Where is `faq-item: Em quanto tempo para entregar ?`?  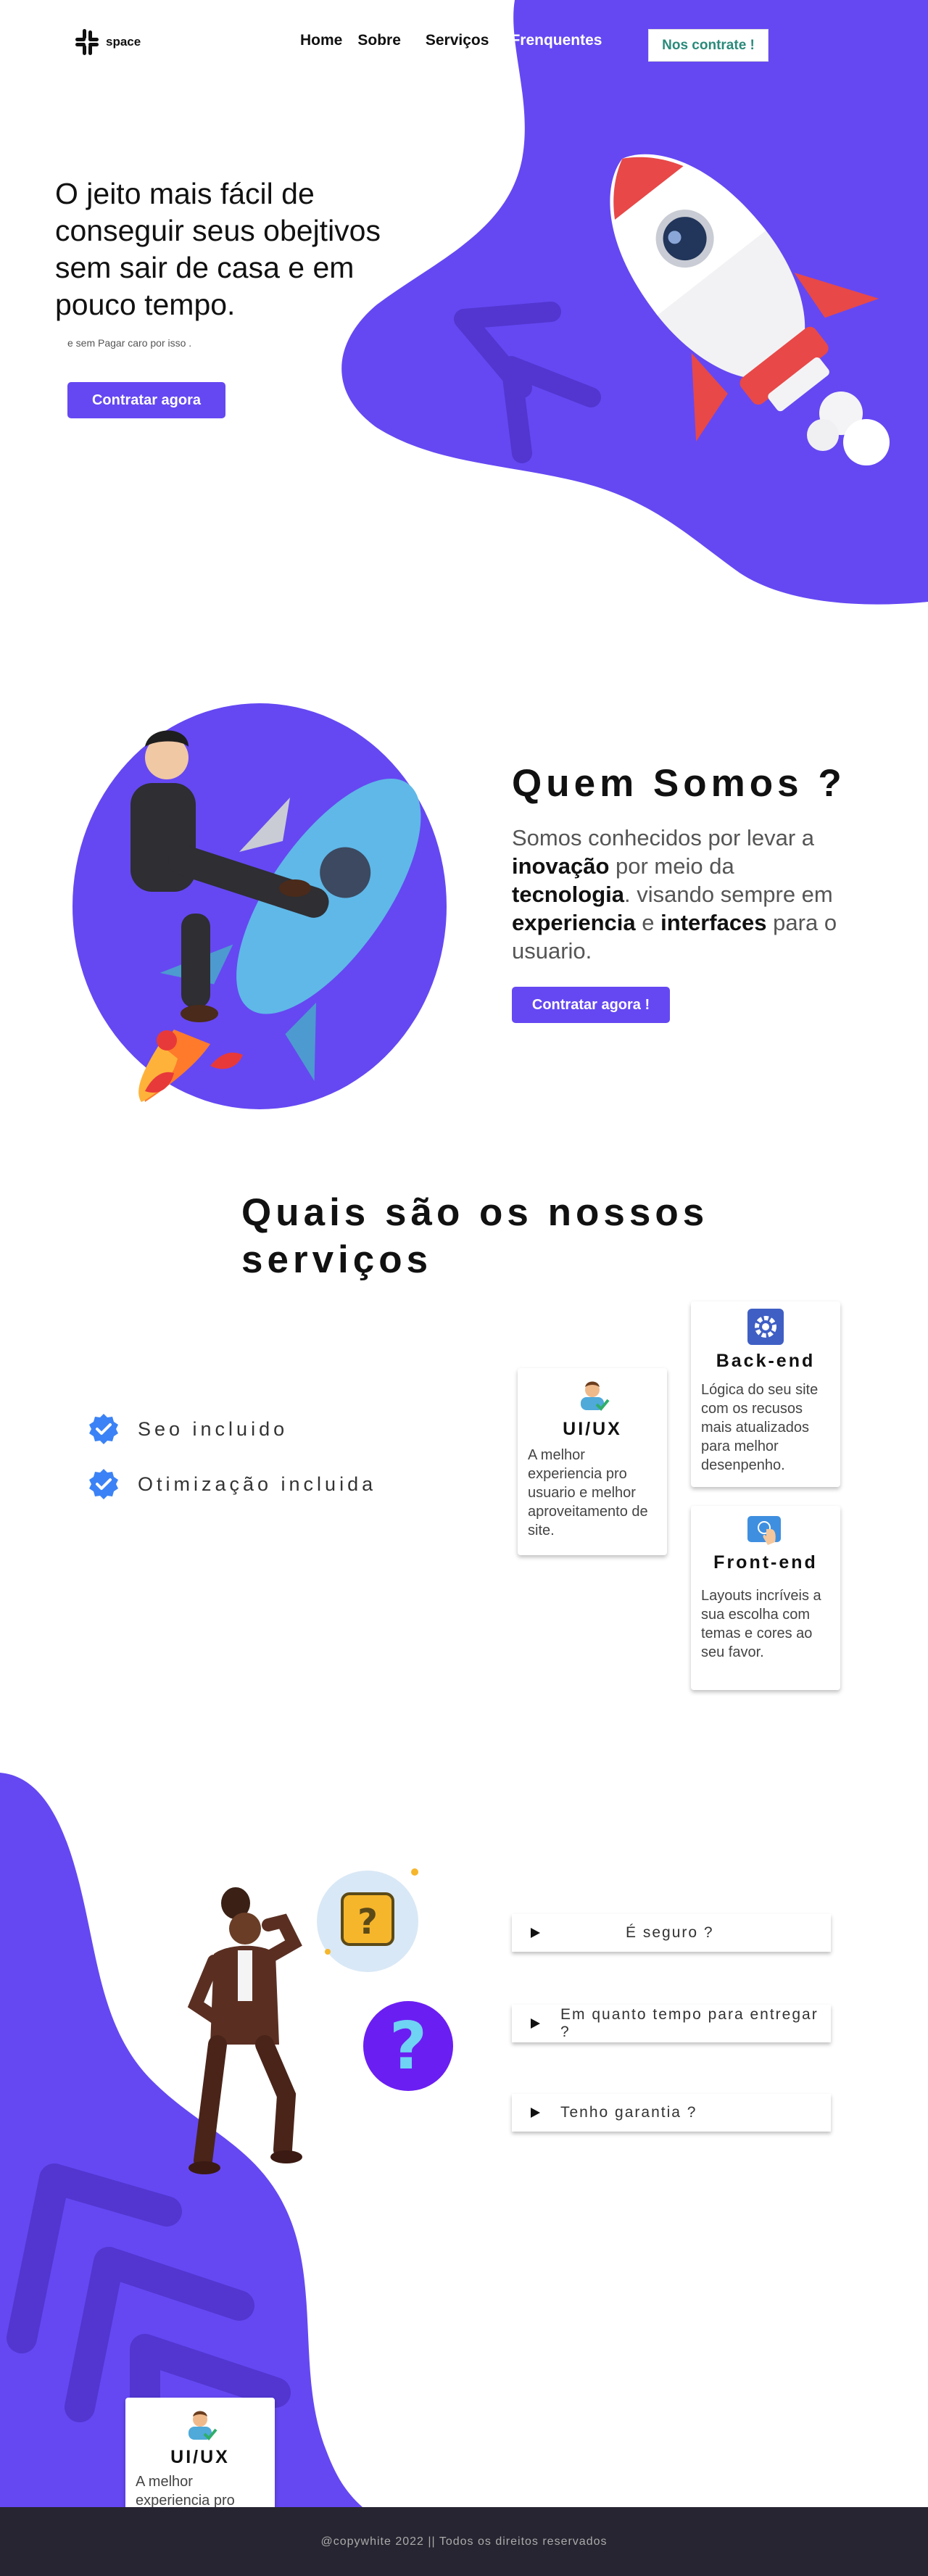 faq-item: Em quanto tempo para entregar ? is located at coordinates (671, 2023).